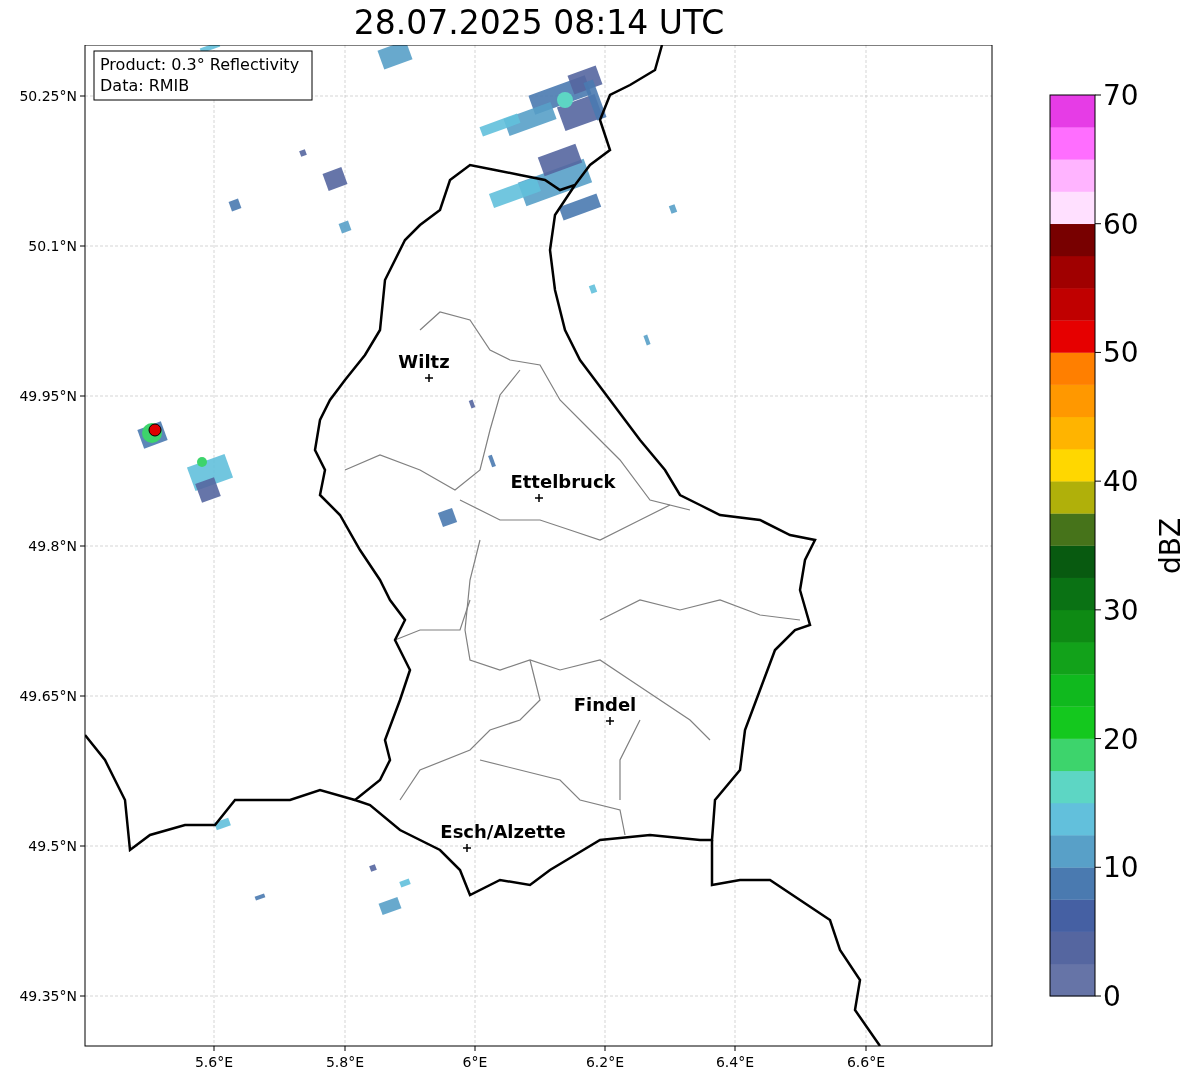 This screenshot has height=1081, width=1184. Describe the element at coordinates (200, 64) in the screenshot. I see `info-text: Product: 0.3° Reflectivity` at that location.